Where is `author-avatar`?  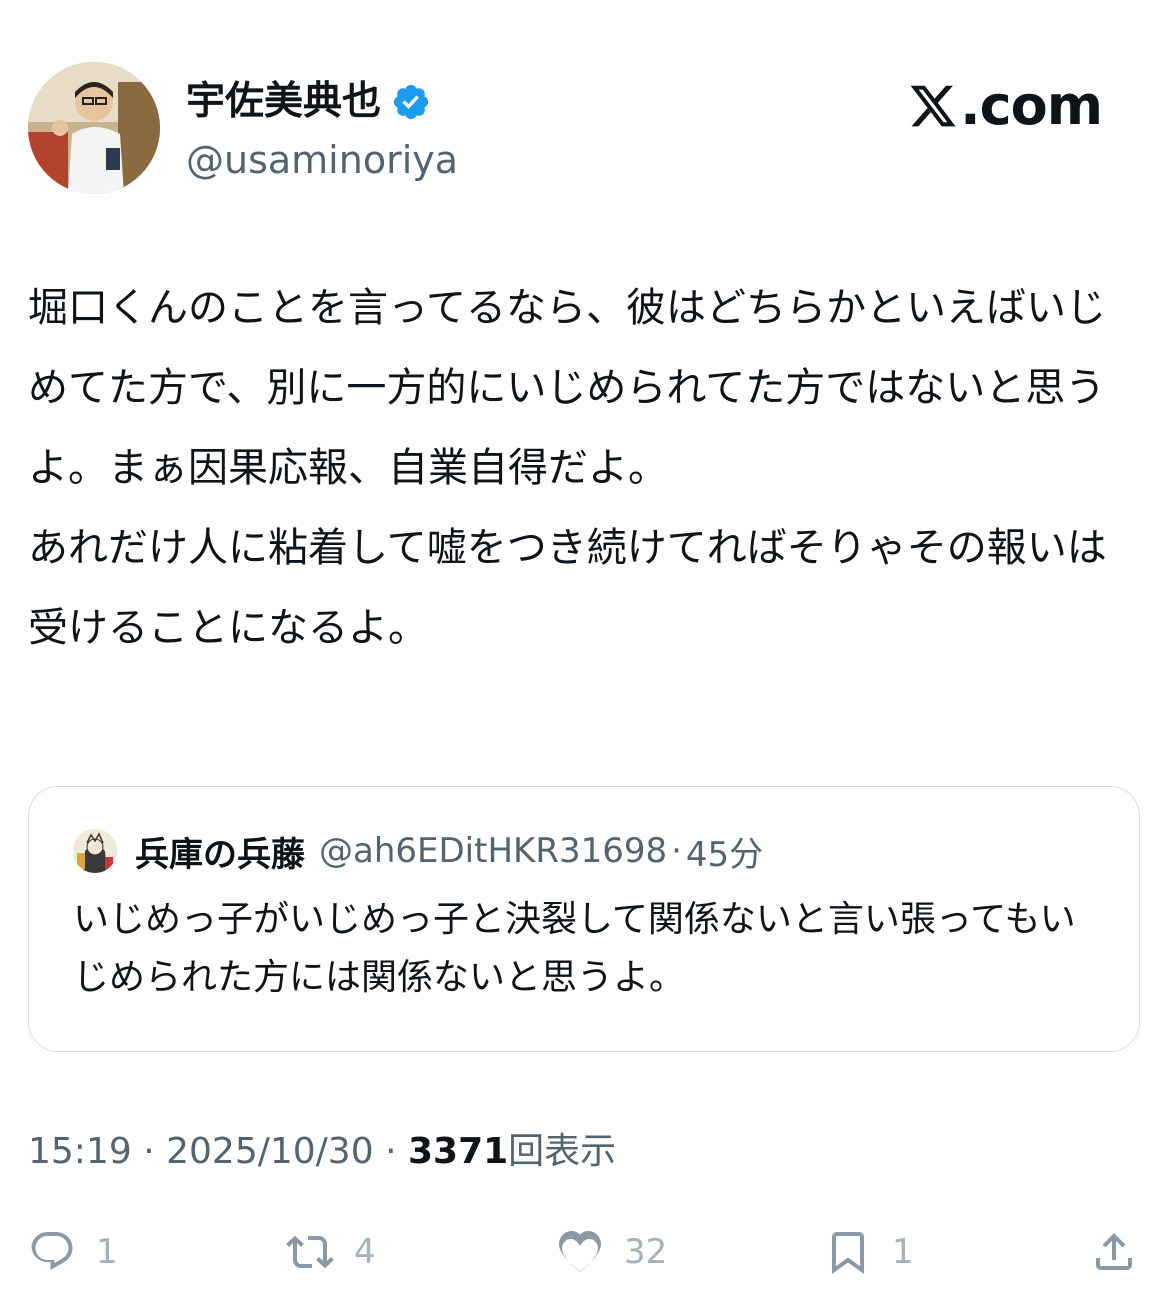
author-avatar is located at coordinates (94, 128).